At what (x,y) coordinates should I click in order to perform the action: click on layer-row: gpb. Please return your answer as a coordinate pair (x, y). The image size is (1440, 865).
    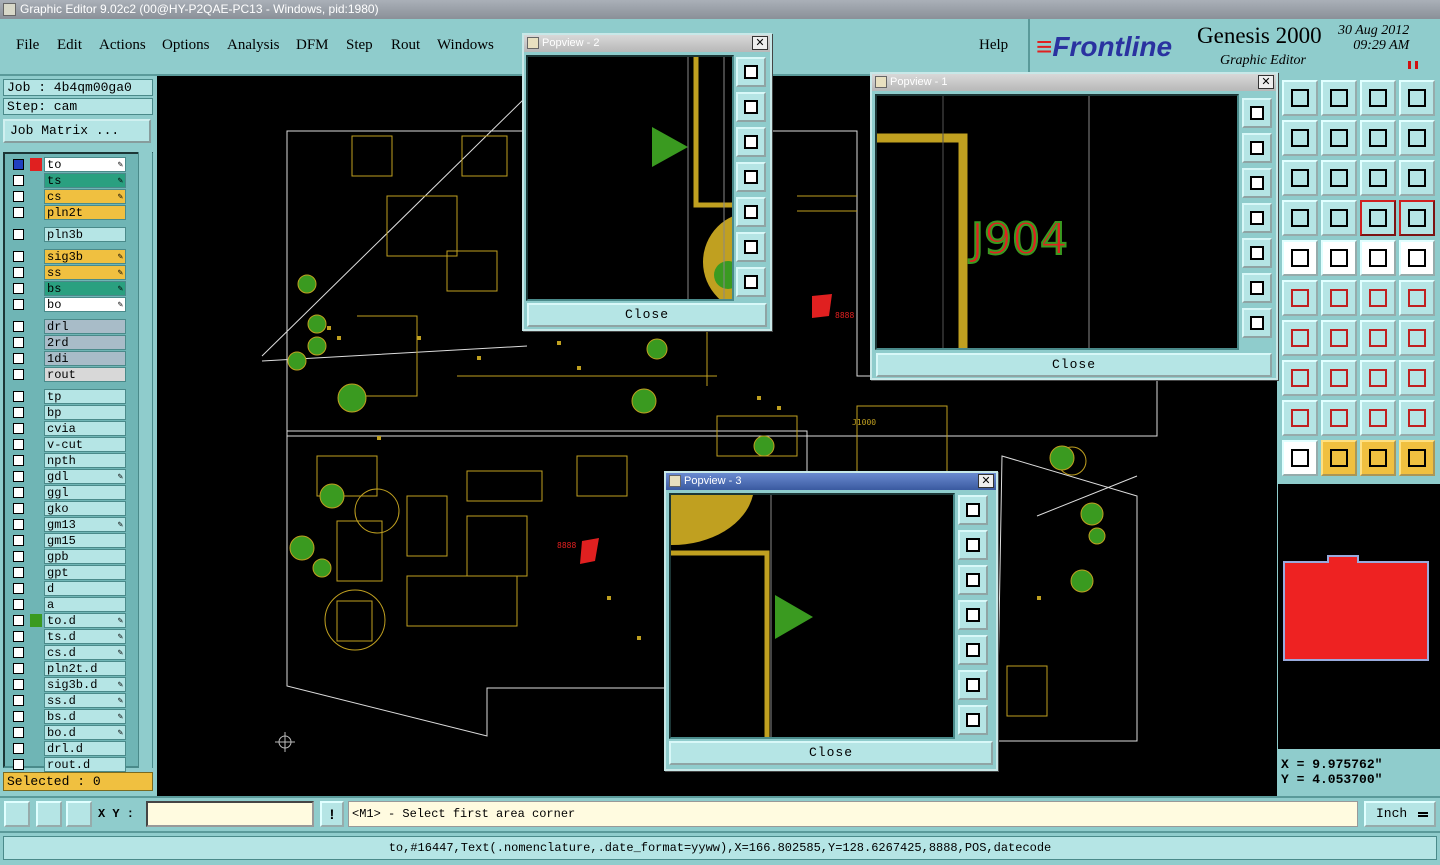
    Looking at the image, I should click on (67, 556).